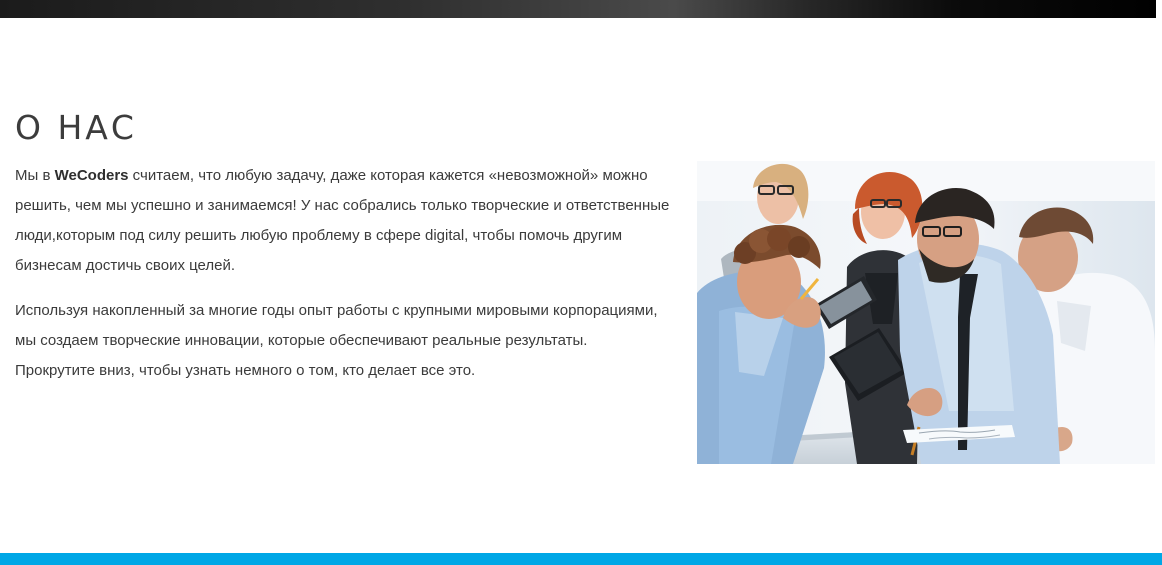 Image resolution: width=1162 pixels, height=565 pixels. What do you see at coordinates (35, 175) in the screenshot?
I see `intro-prefix: Мы в` at bounding box center [35, 175].